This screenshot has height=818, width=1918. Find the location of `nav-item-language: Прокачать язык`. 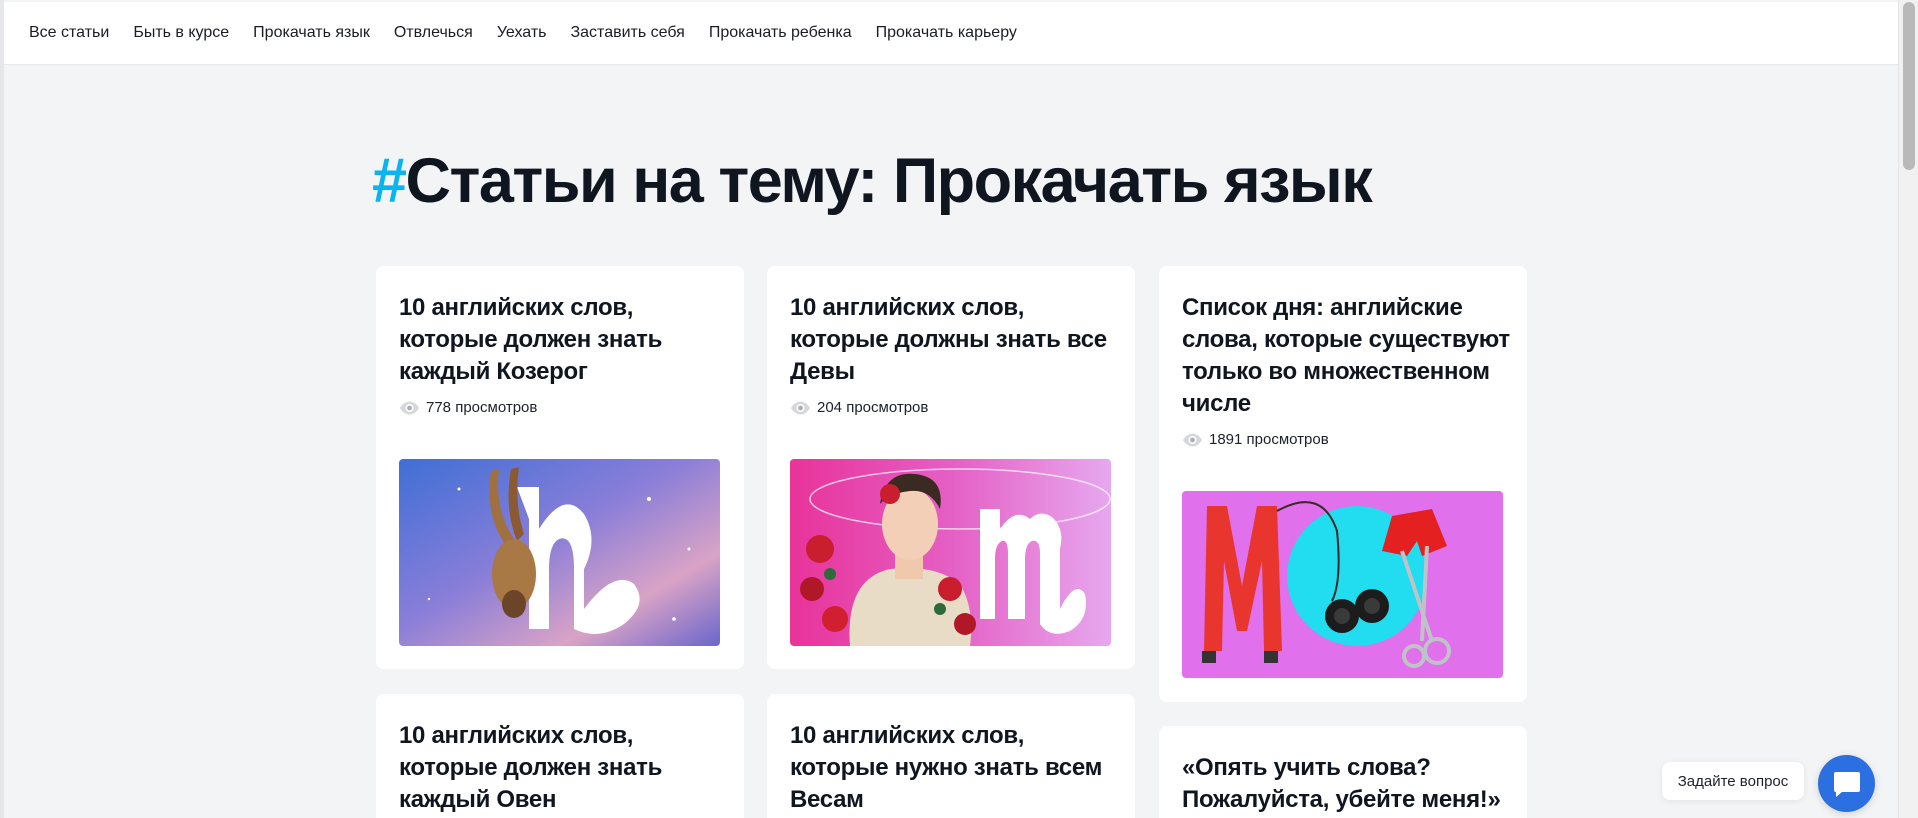

nav-item-language: Прокачать язык is located at coordinates (311, 33).